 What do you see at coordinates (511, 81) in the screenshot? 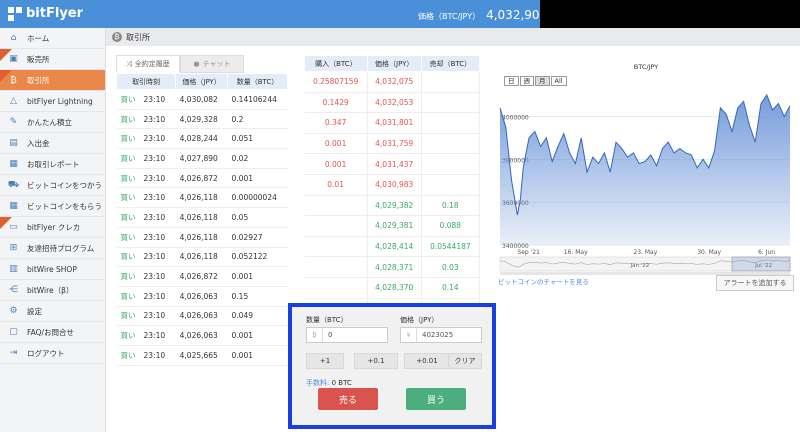
I see `range-button: 日` at bounding box center [511, 81].